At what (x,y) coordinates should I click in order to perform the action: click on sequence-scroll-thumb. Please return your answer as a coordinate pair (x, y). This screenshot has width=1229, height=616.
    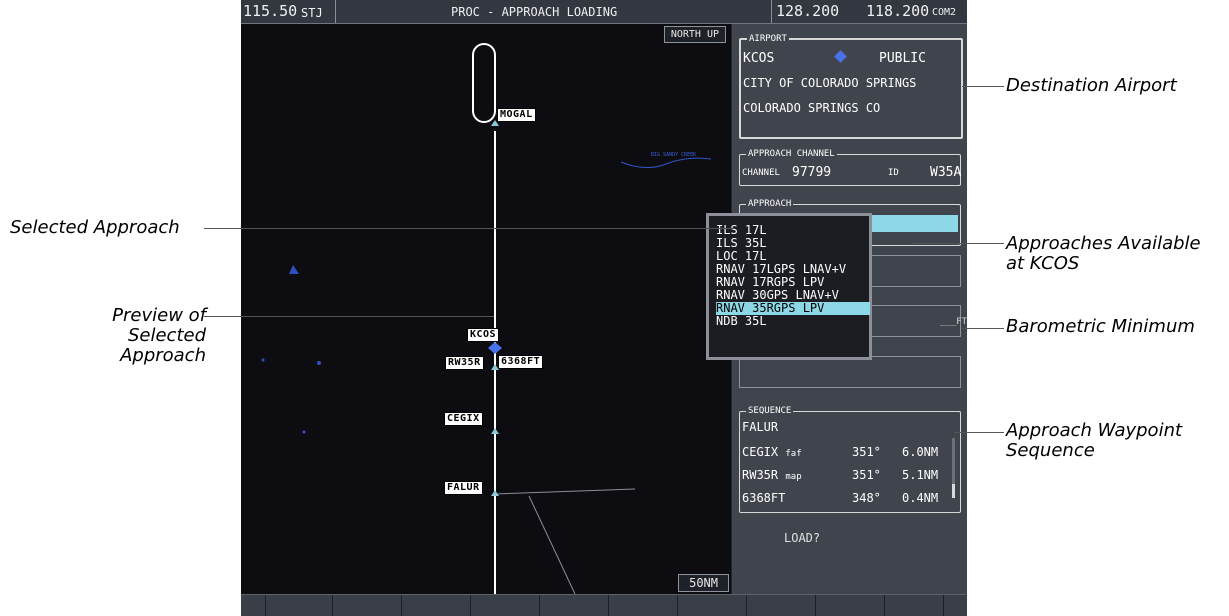
    Looking at the image, I should click on (953, 491).